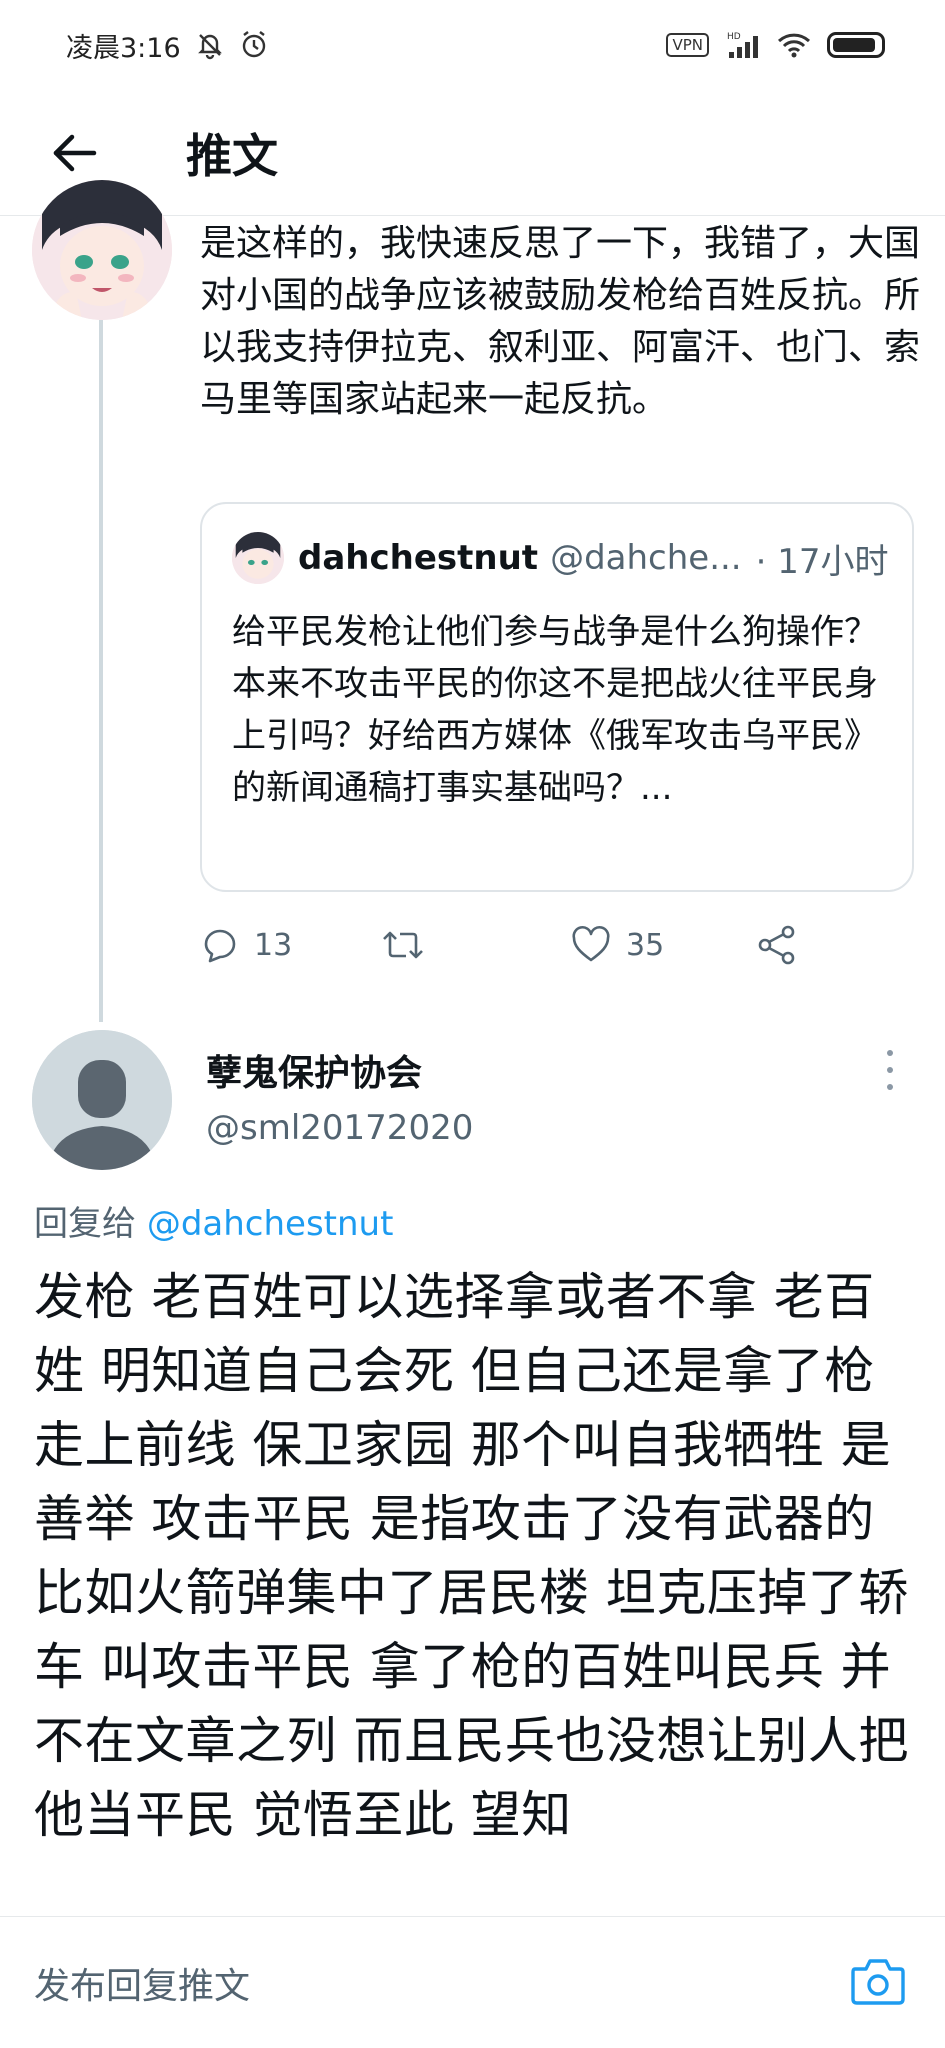 Image resolution: width=945 pixels, height=2048 pixels. Describe the element at coordinates (314, 1070) in the screenshot. I see `author-name: 孽鬼保护协会` at that location.